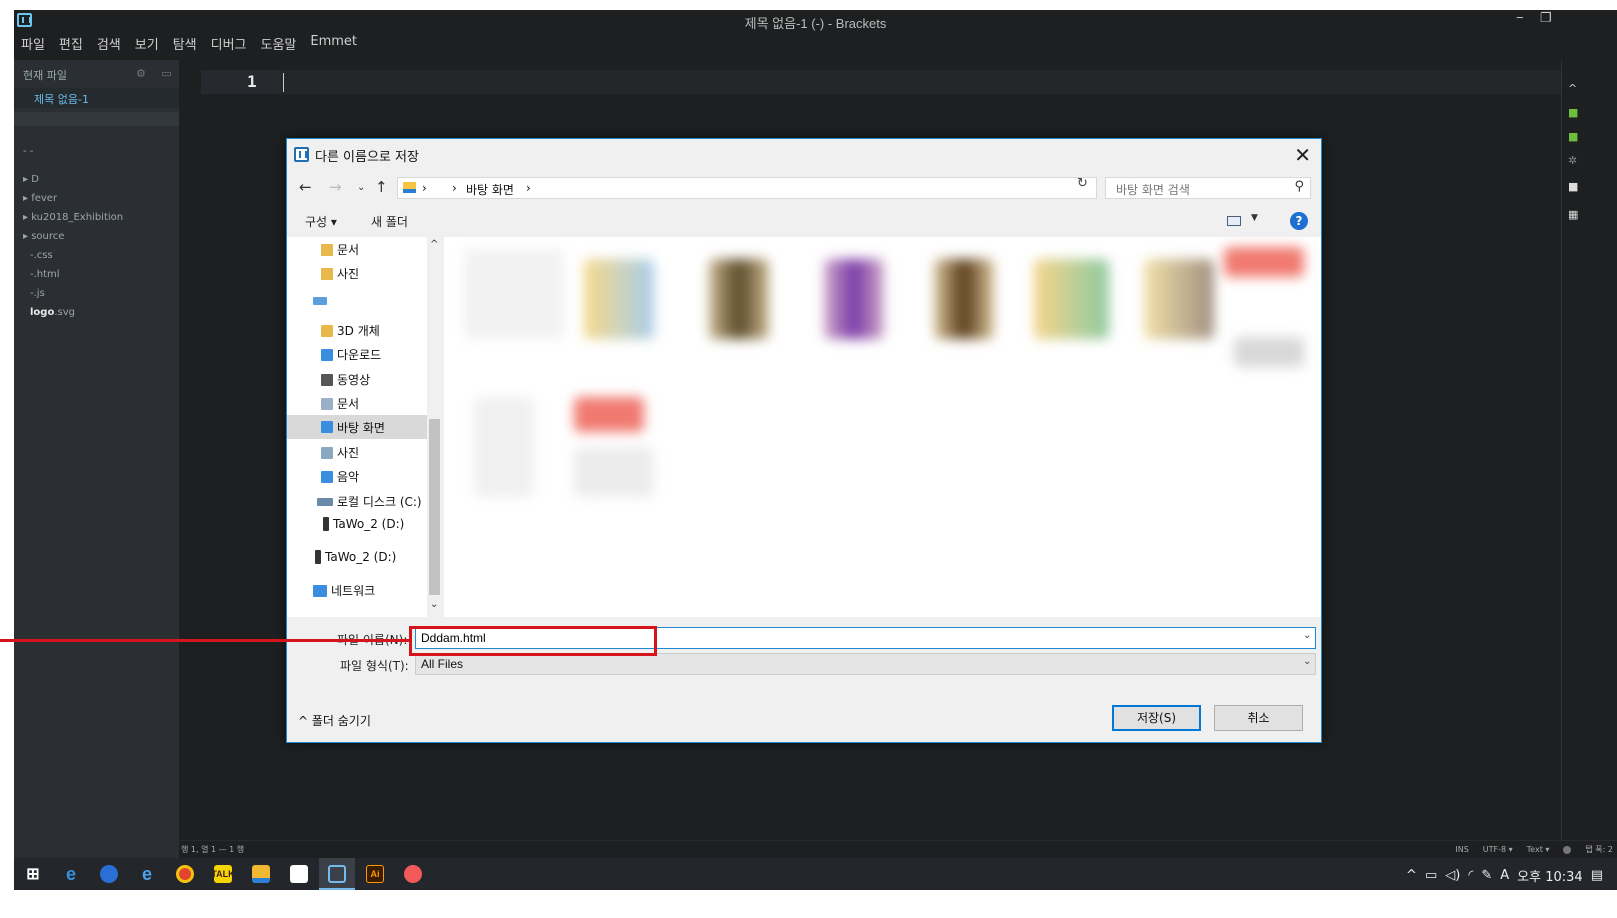 The width and height of the screenshot is (1617, 918). What do you see at coordinates (1504, 875) in the screenshot?
I see `ime-indicator: A` at bounding box center [1504, 875].